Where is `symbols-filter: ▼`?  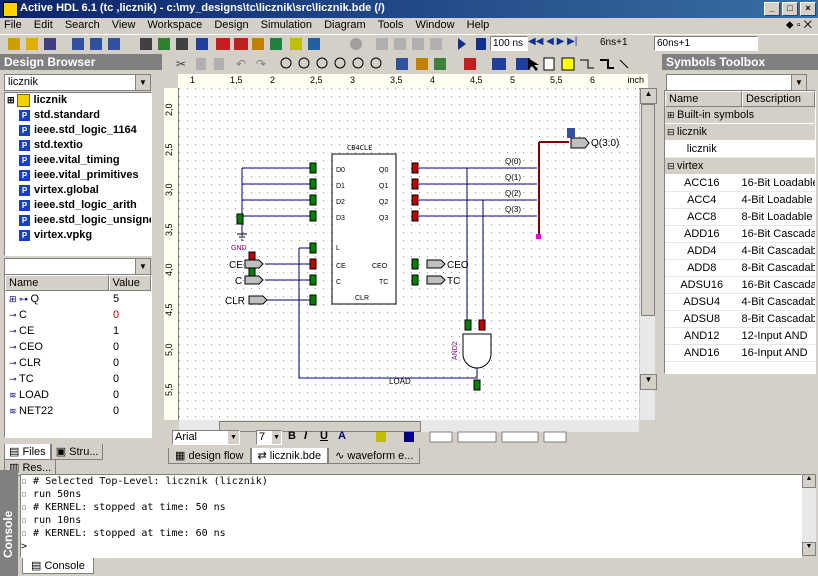 symbols-filter: ▼ is located at coordinates (736, 82).